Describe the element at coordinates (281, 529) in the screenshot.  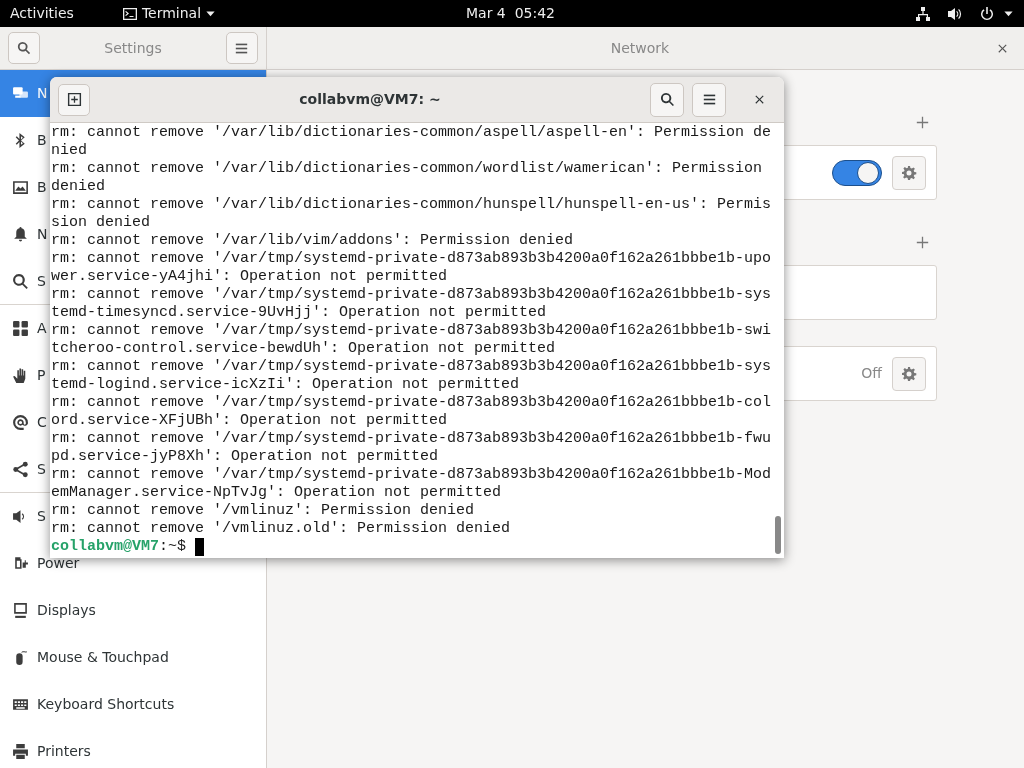
I see `output-line: rm: cannot remove '/vmlinuz.old': Permission denied` at that location.